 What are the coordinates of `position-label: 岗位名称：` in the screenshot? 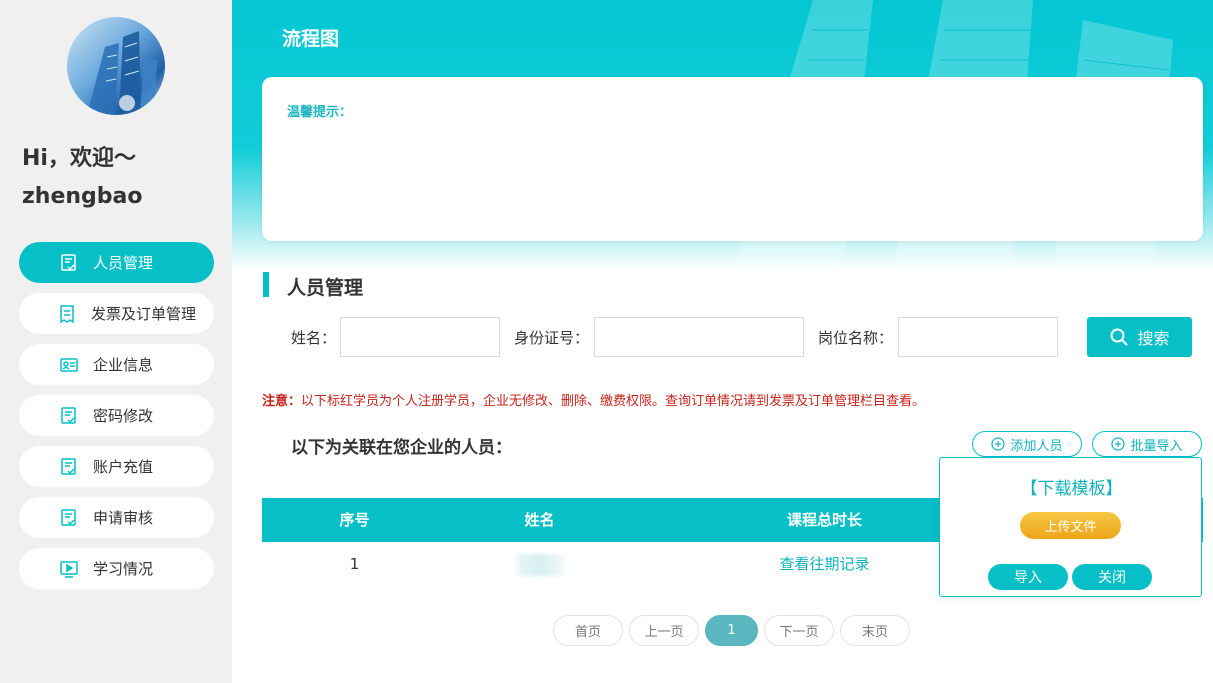 It's located at (856, 338).